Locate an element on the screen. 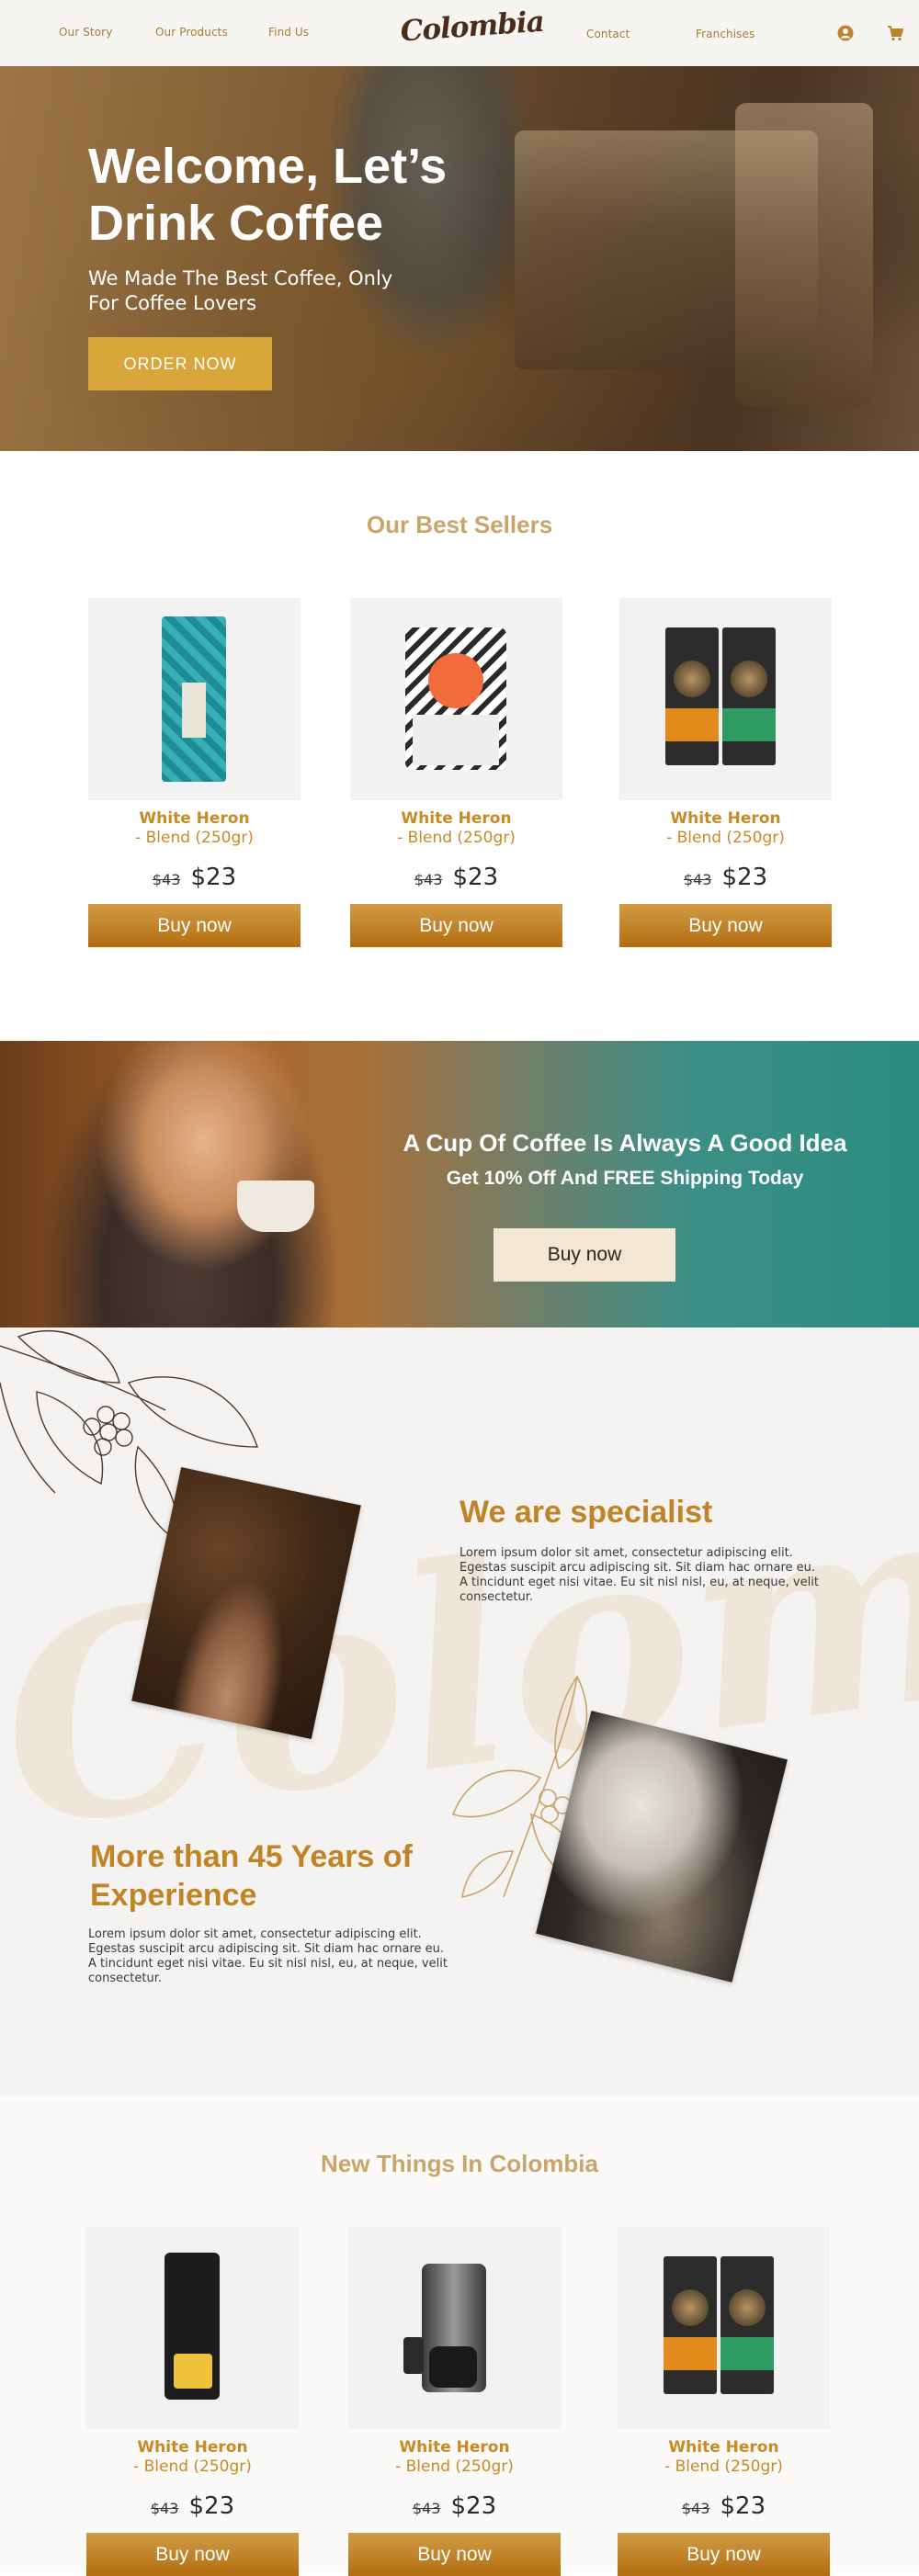  account-icon is located at coordinates (845, 33).